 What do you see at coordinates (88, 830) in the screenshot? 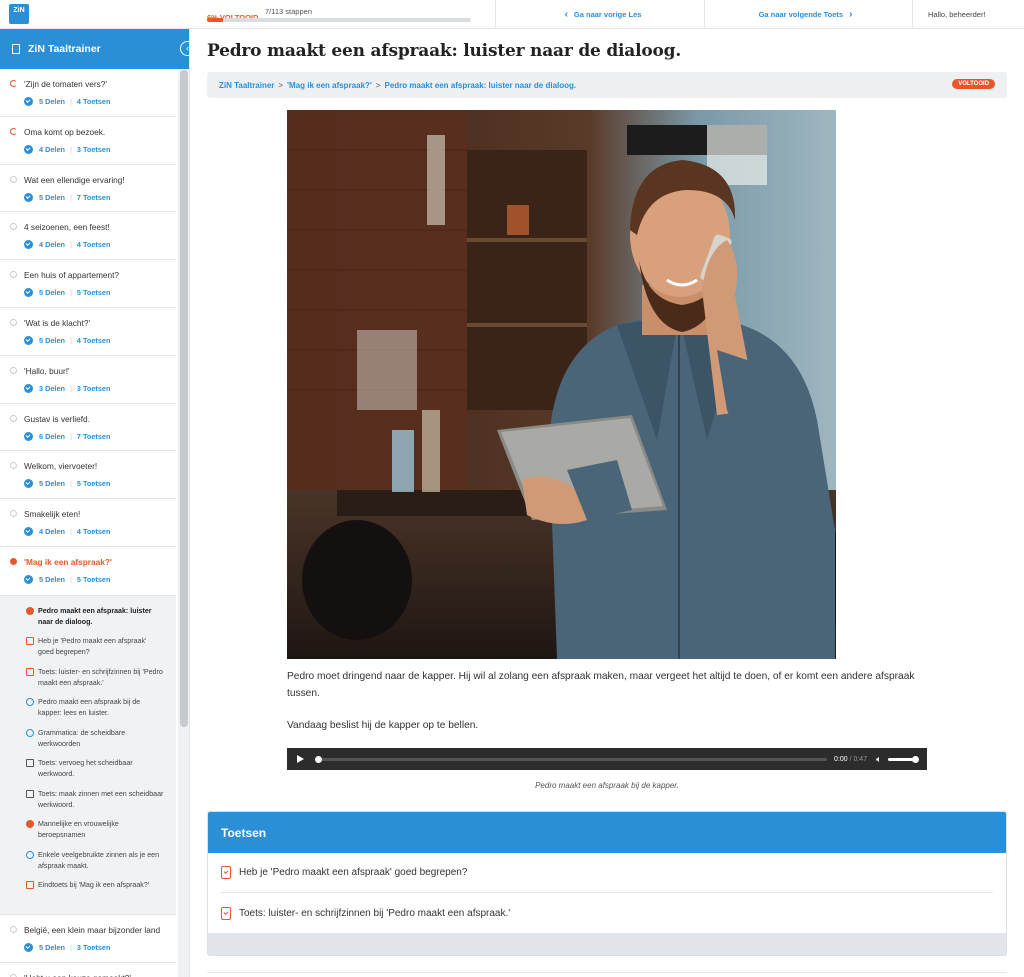
I see `lesson-step: Mannelijke en vrouwelijke beroepsnamen` at bounding box center [88, 830].